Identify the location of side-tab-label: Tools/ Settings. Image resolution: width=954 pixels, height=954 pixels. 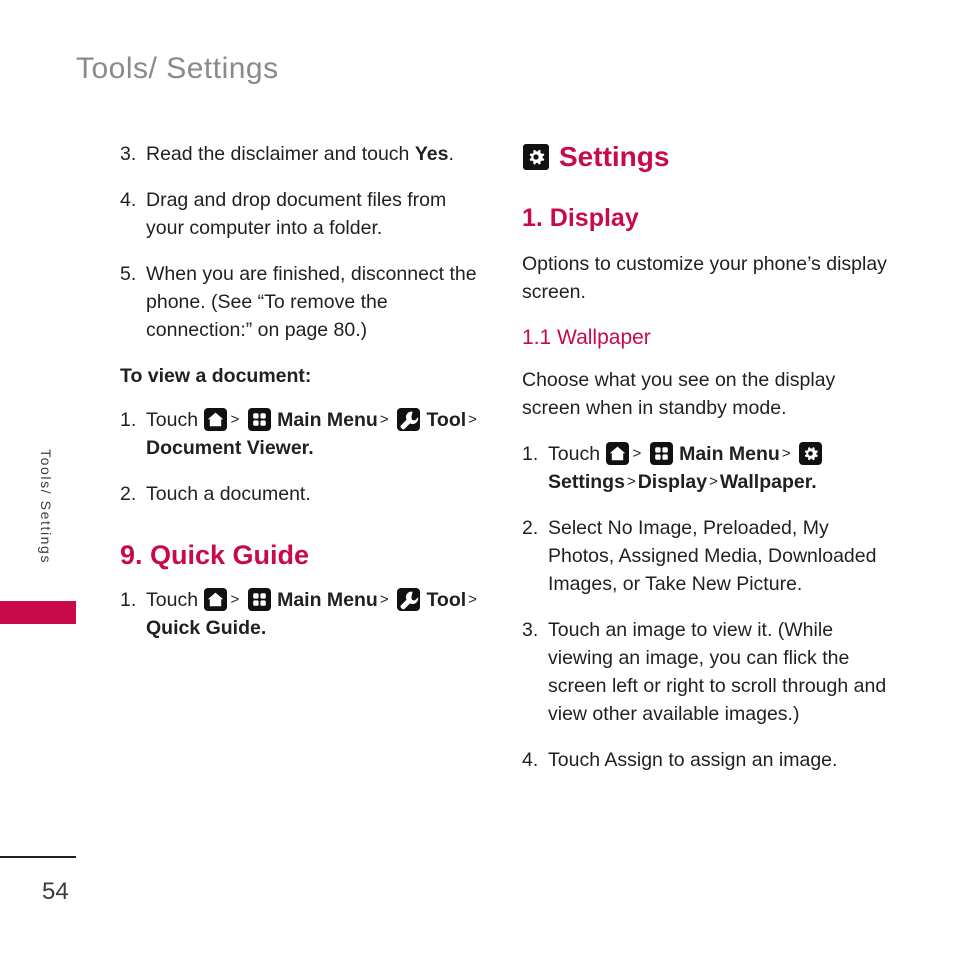
(46, 507).